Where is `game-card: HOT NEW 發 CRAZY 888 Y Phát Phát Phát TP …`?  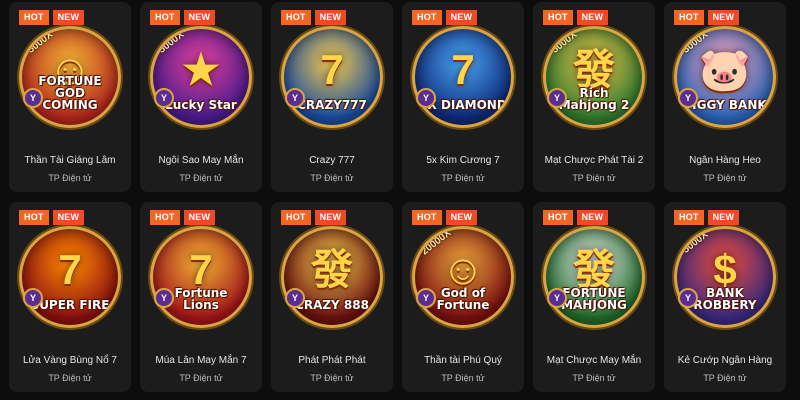 game-card: HOT NEW 發 CRAZY 888 Y Phát Phát Phát TP … is located at coordinates (332, 297).